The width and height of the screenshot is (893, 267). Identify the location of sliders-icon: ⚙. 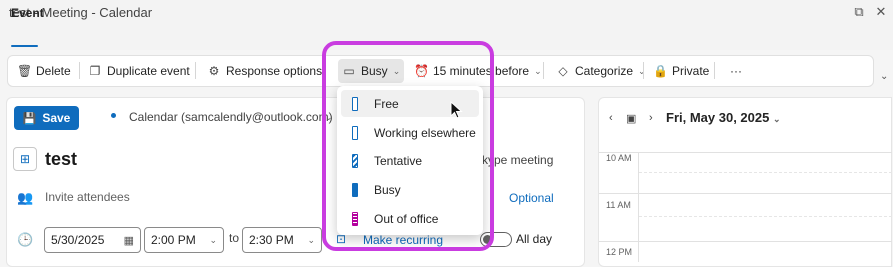
(214, 71).